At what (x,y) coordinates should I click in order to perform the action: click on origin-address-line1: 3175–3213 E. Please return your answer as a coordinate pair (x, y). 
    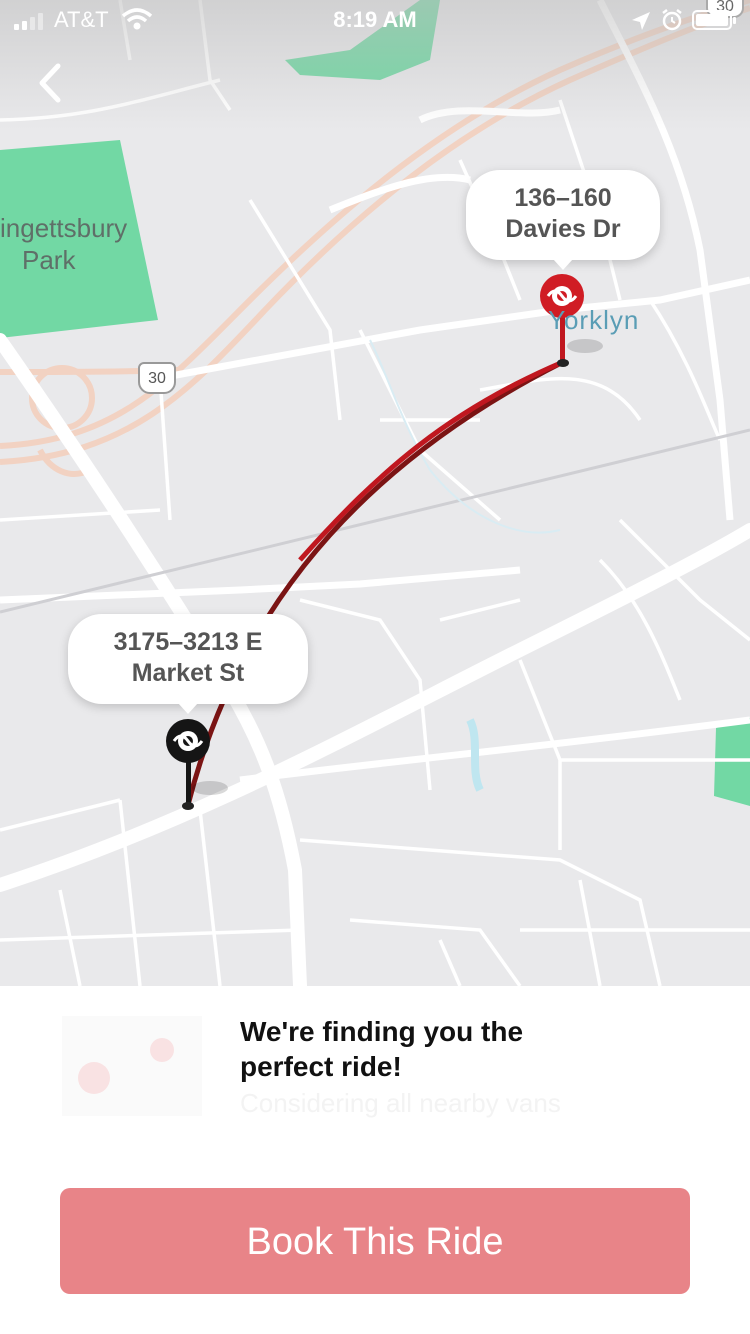
    Looking at the image, I should click on (188, 642).